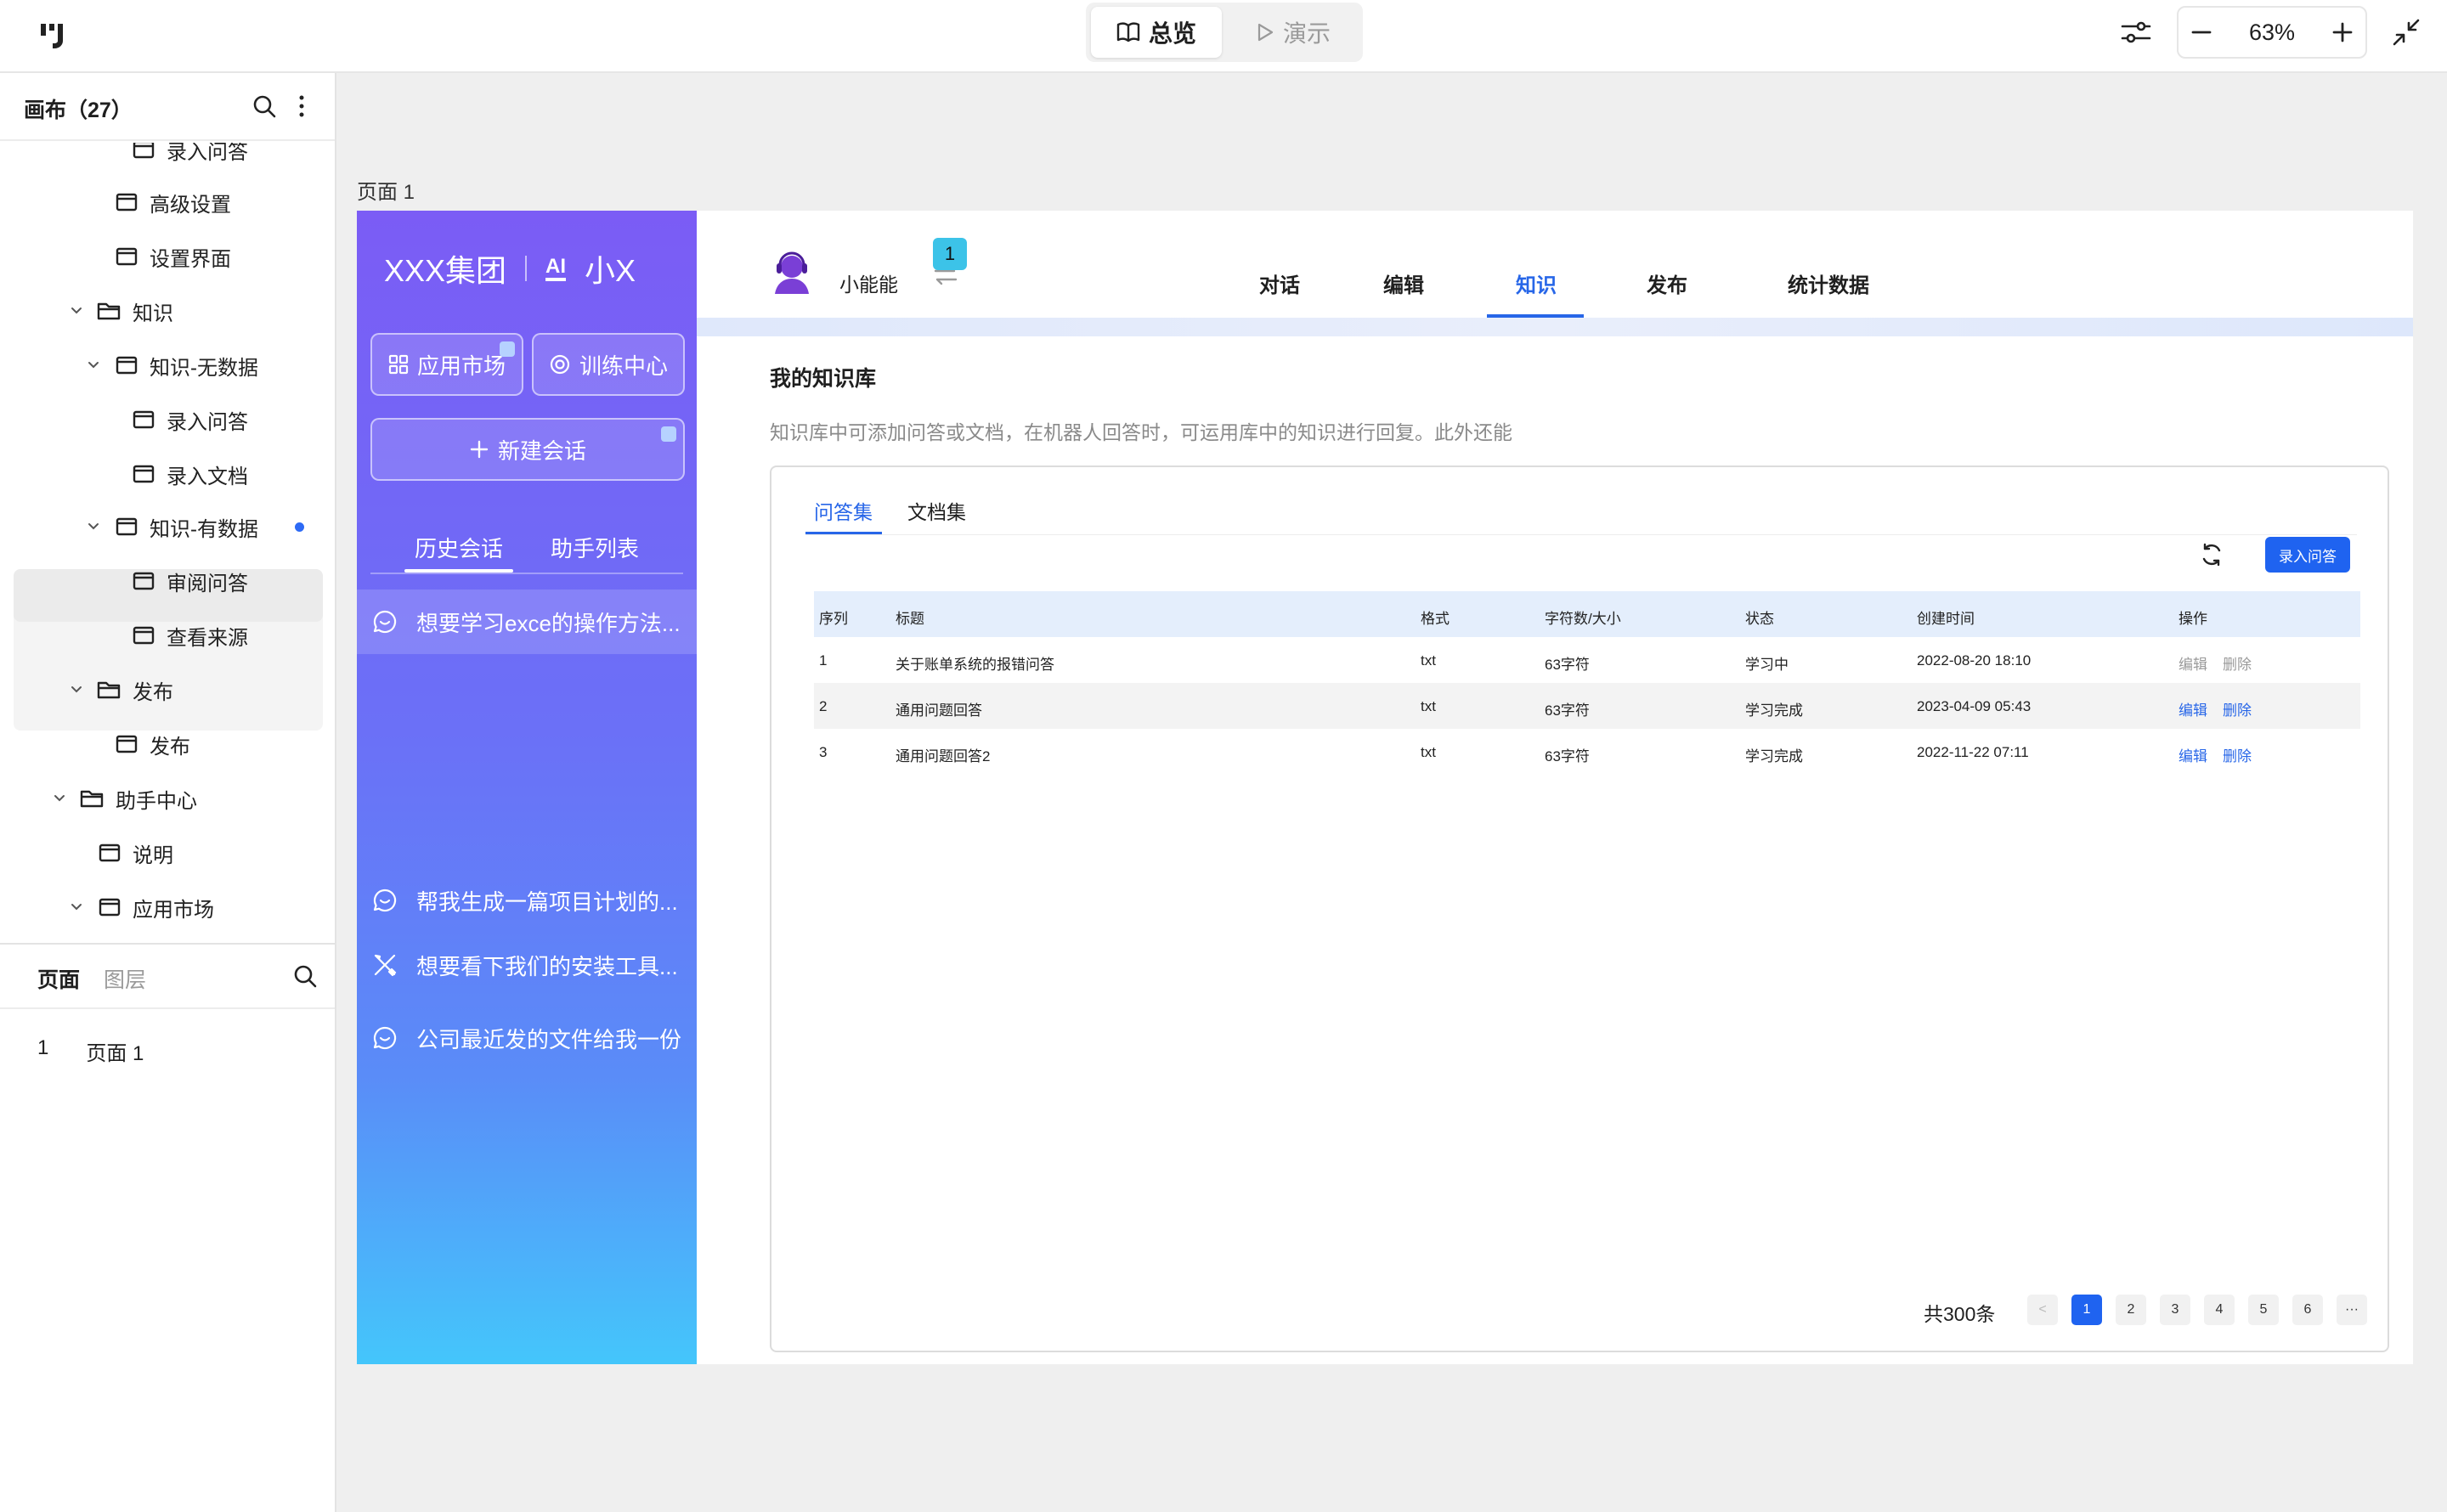  What do you see at coordinates (527, 449) in the screenshot?
I see `new-chat-button: 新建会话` at bounding box center [527, 449].